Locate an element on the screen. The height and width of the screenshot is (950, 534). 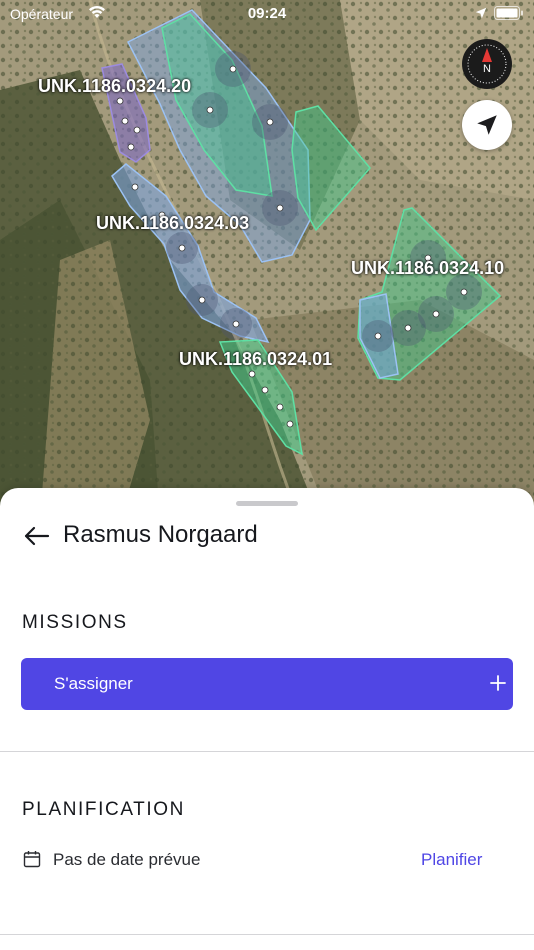
back-arrow-icon is located at coordinates (37, 536).